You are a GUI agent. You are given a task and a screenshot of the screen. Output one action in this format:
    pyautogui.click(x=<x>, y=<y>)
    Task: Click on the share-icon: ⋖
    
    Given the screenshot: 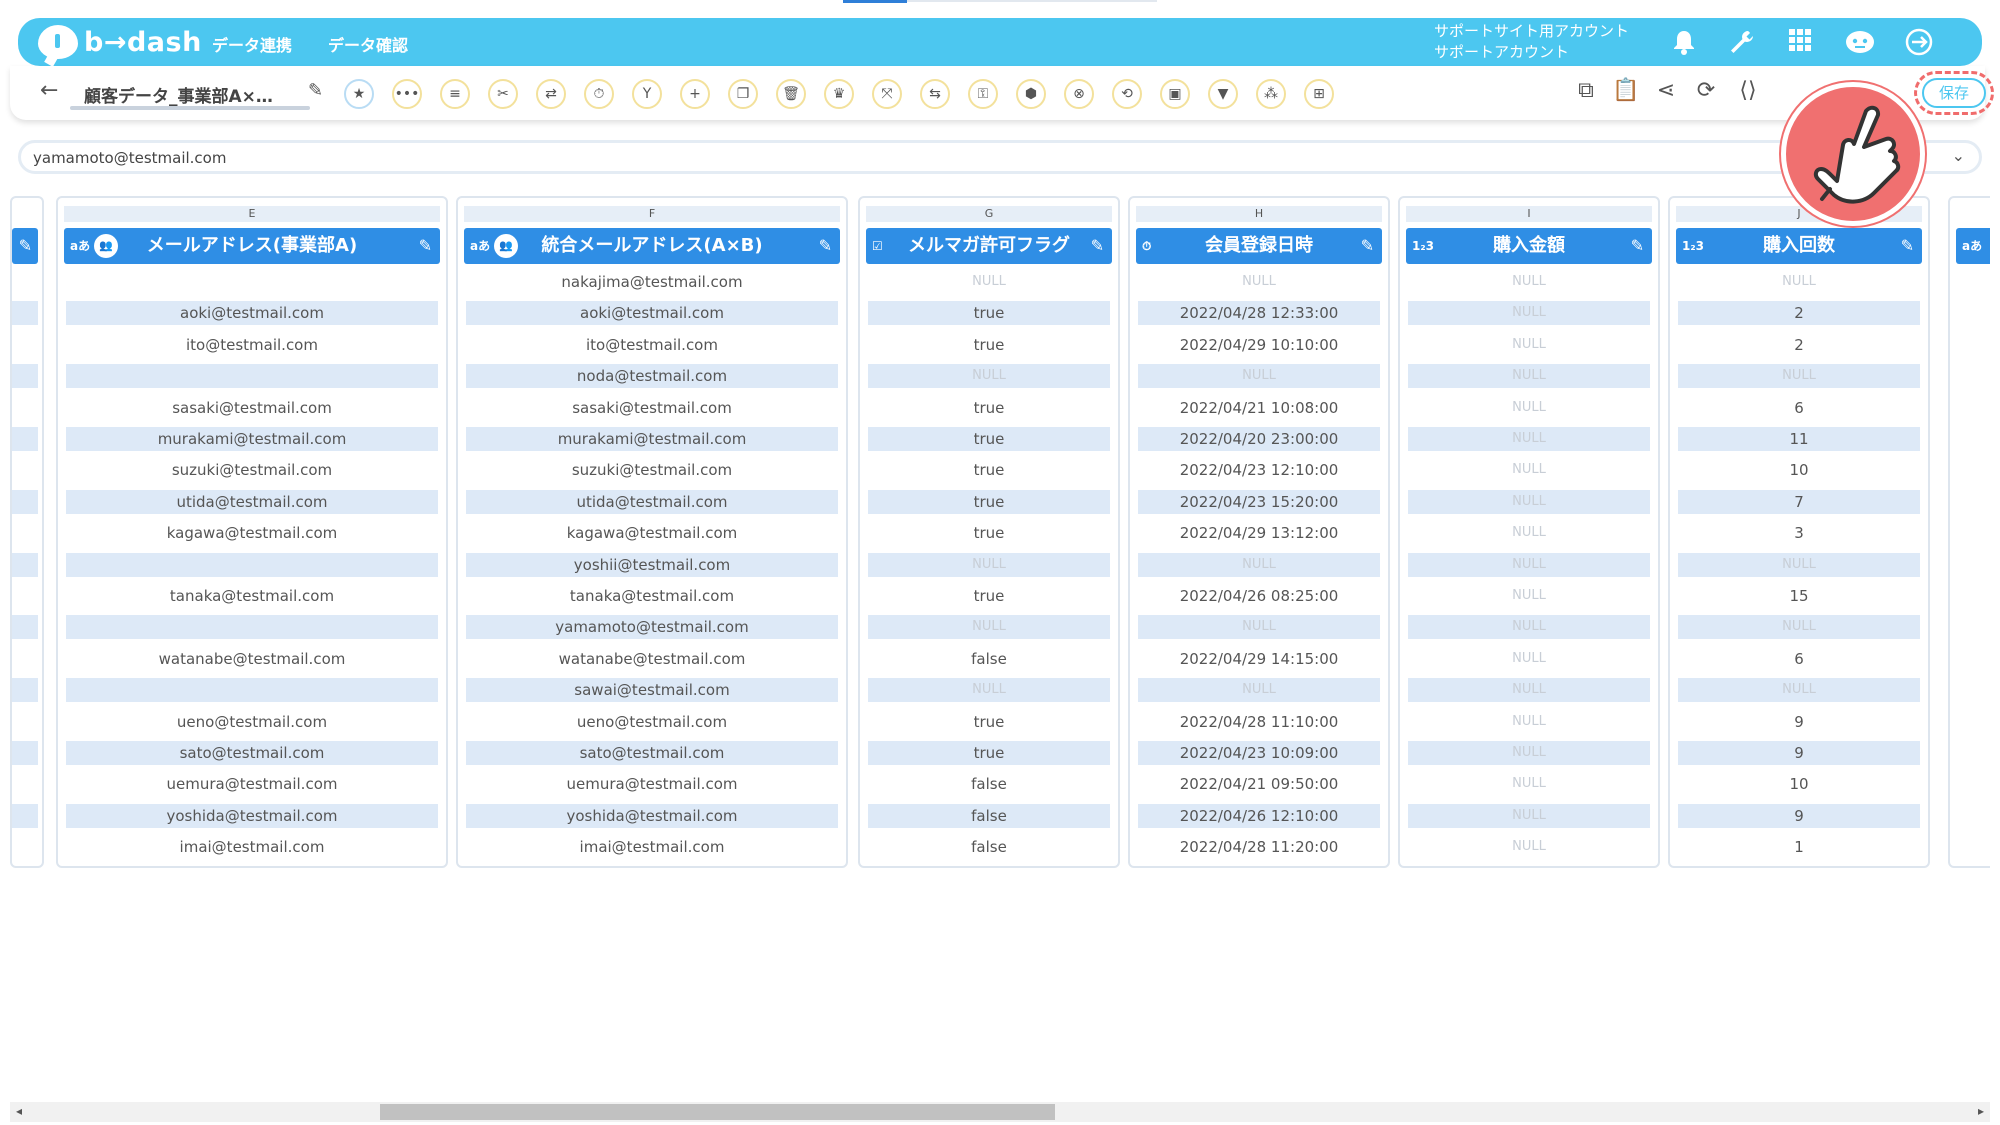 What is the action you would take?
    pyautogui.click(x=1666, y=90)
    